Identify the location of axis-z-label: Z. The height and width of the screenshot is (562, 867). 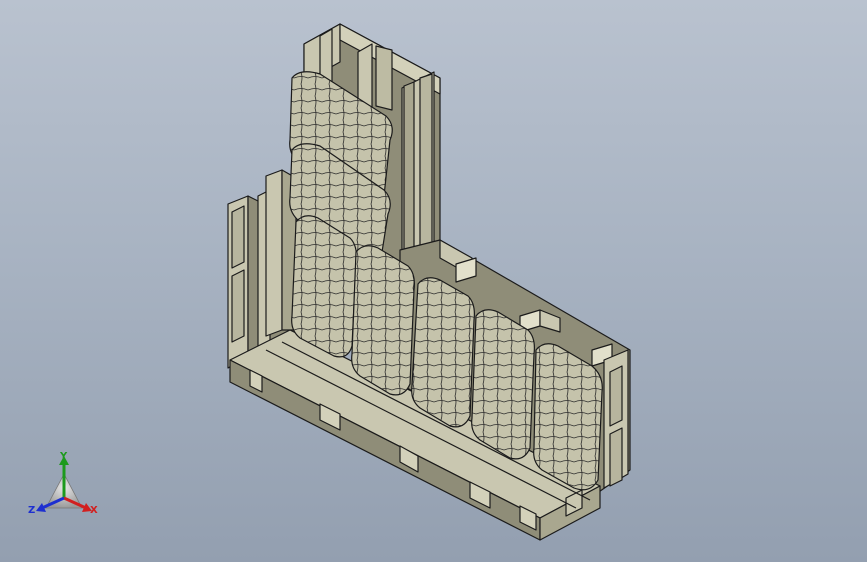
(32, 510).